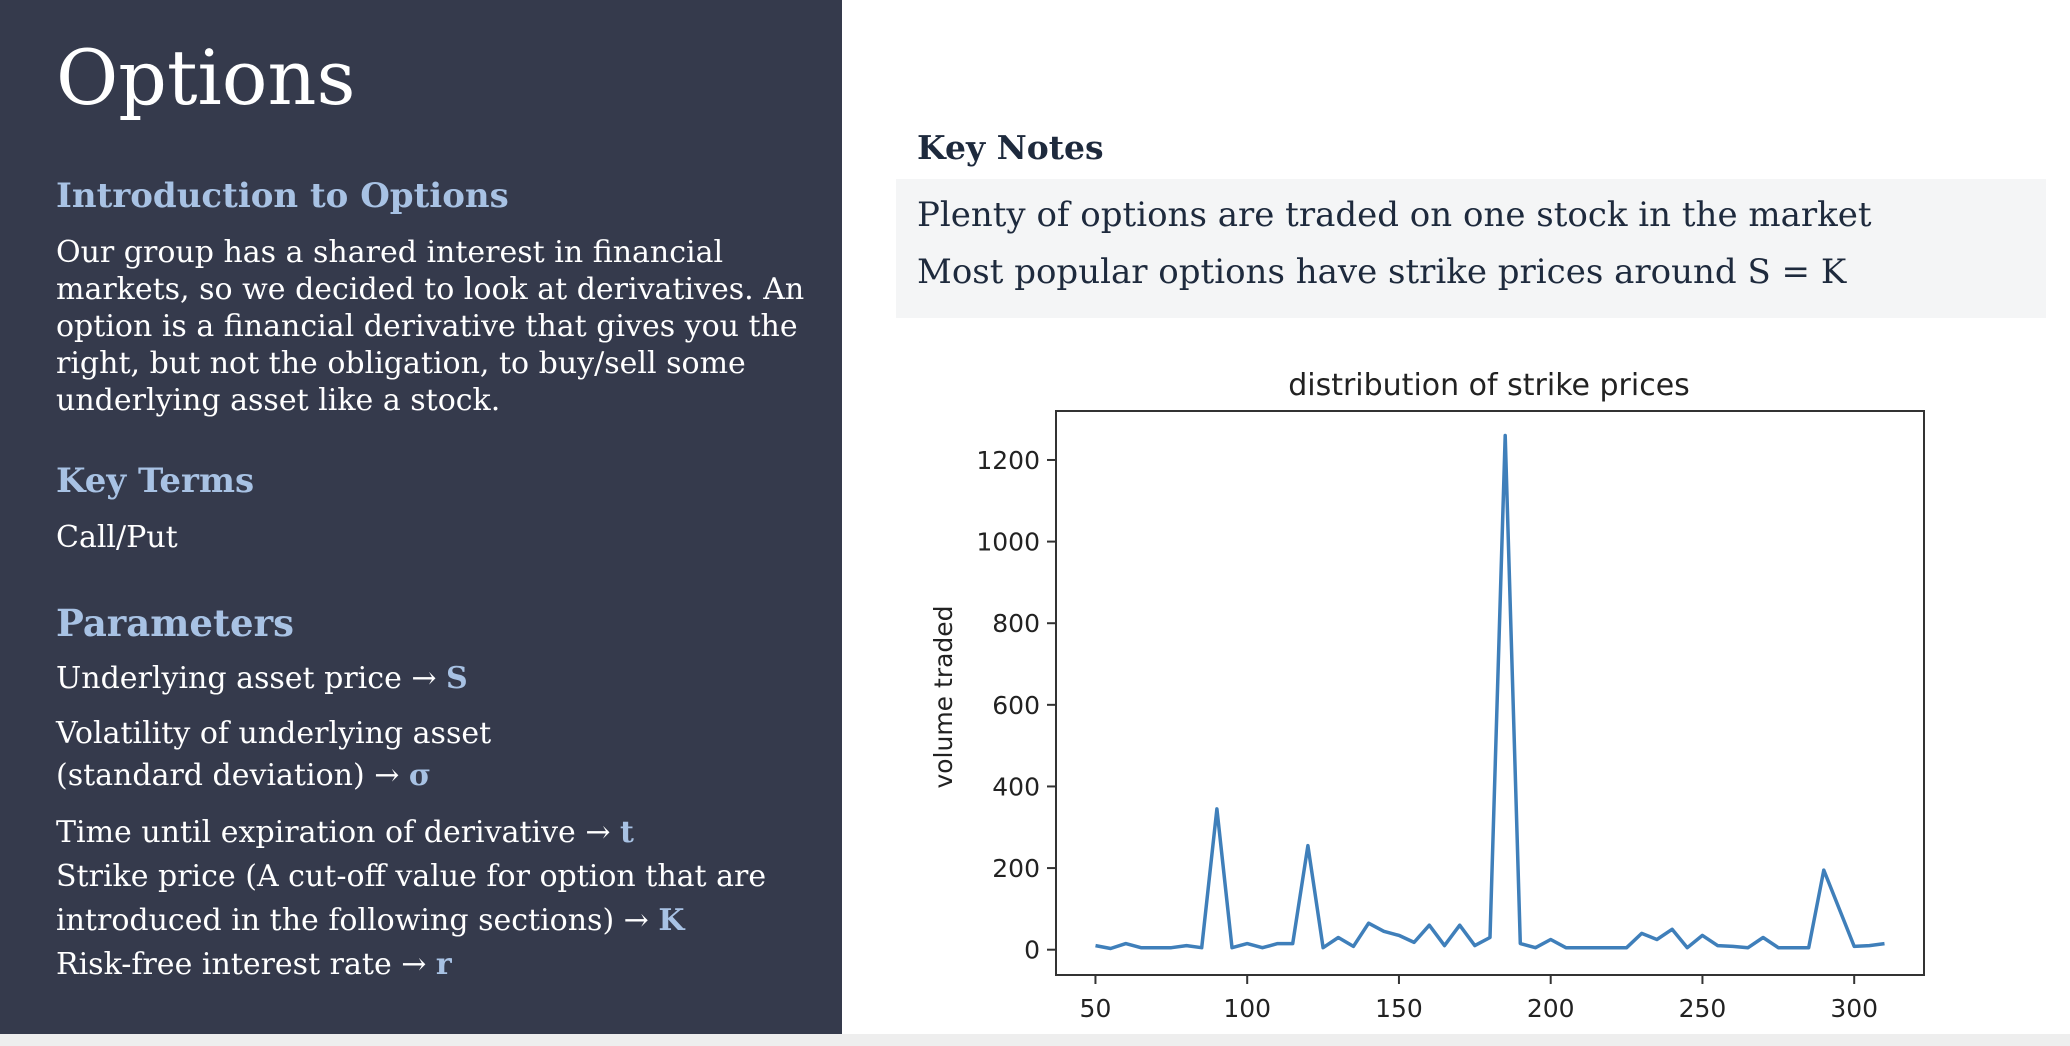 Image resolution: width=2070 pixels, height=1046 pixels. Describe the element at coordinates (1016, 705) in the screenshot. I see `y-tick-label: 600` at that location.